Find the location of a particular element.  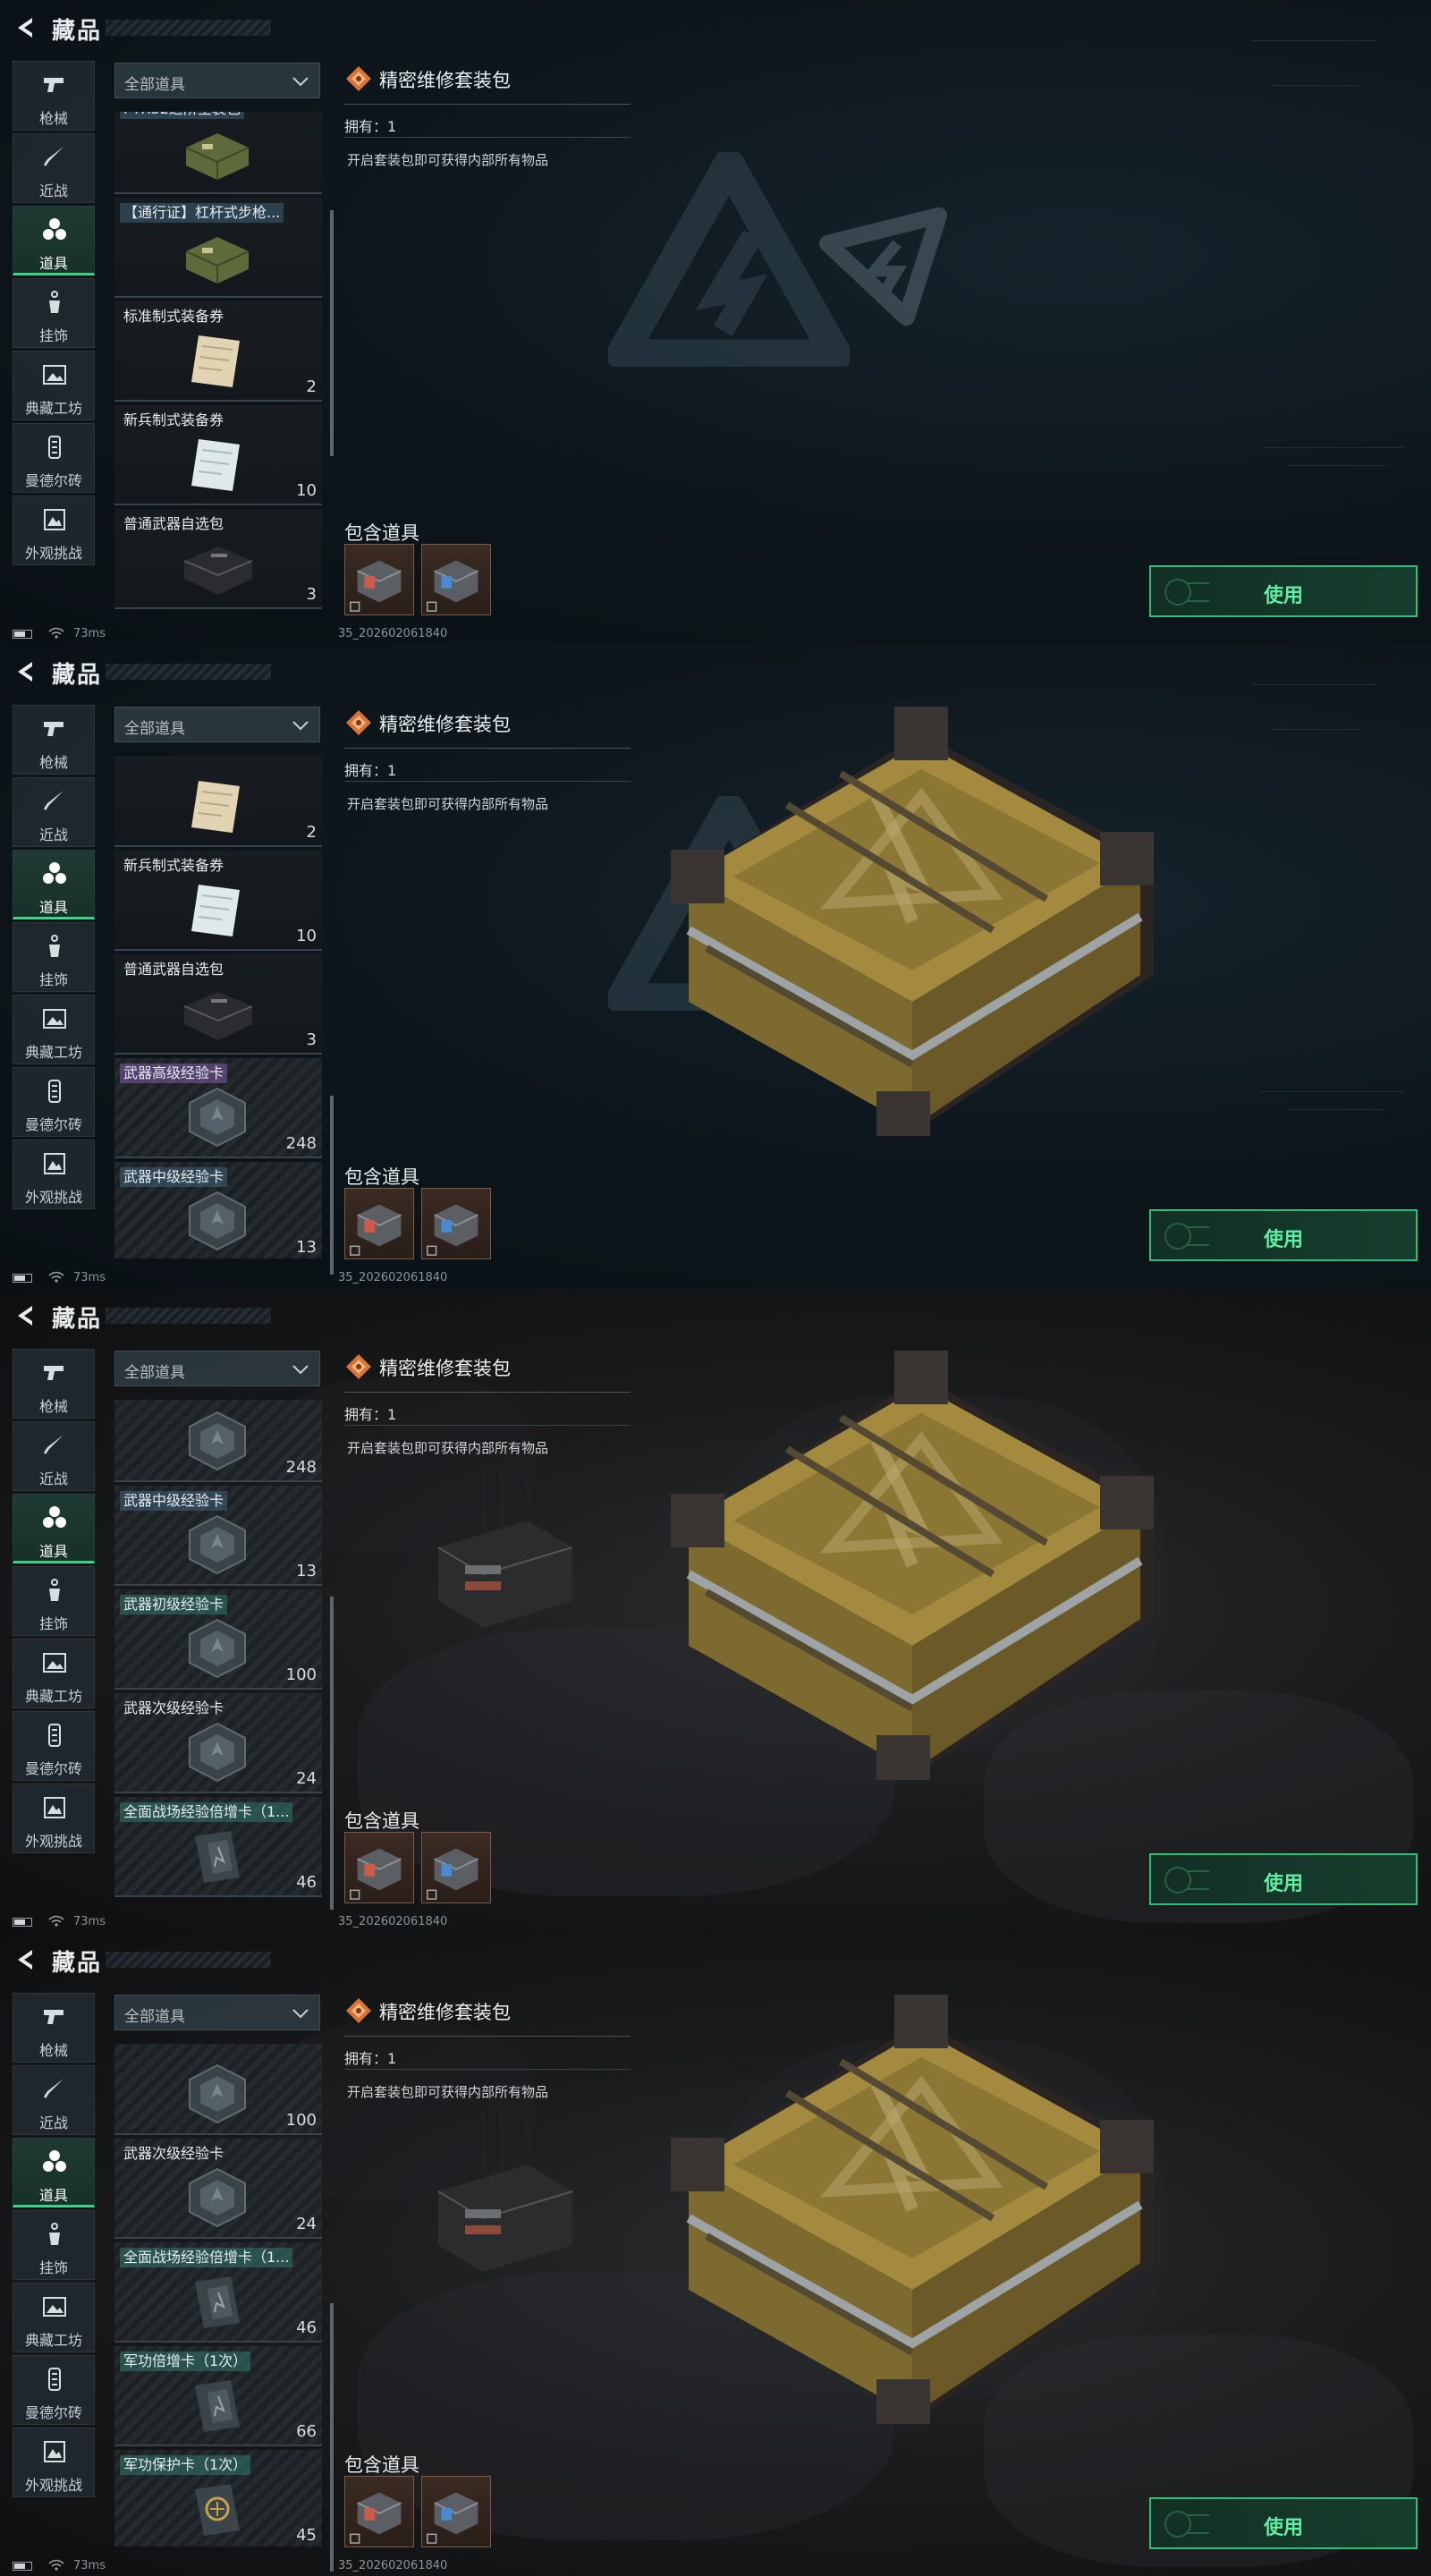

category-label: 近战 is located at coordinates (53, 190).